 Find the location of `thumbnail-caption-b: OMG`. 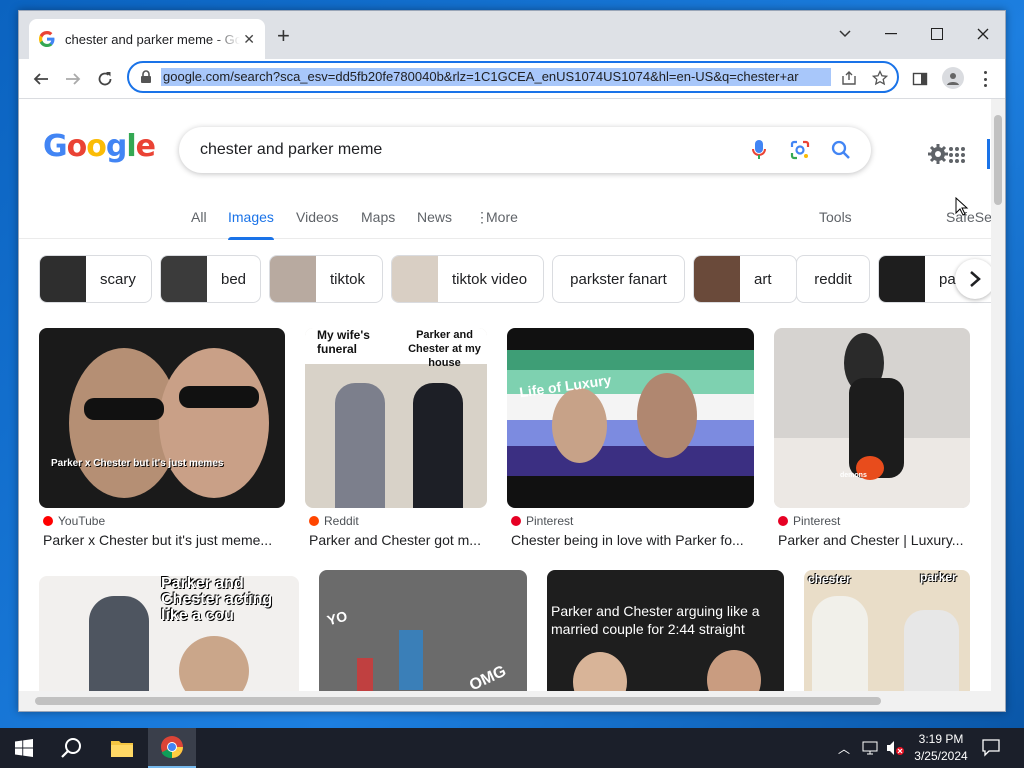

thumbnail-caption-b: OMG is located at coordinates (487, 676).